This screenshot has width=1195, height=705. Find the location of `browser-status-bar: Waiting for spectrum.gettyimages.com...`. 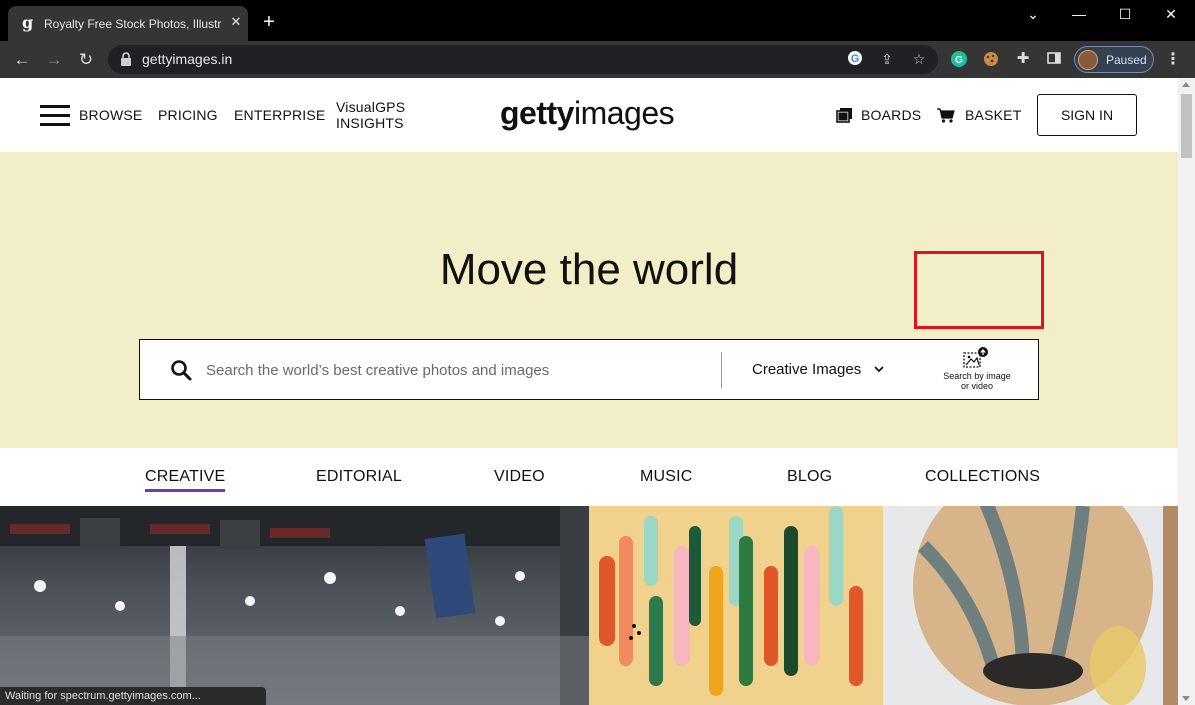

browser-status-bar: Waiting for spectrum.gettyimages.com... is located at coordinates (133, 696).